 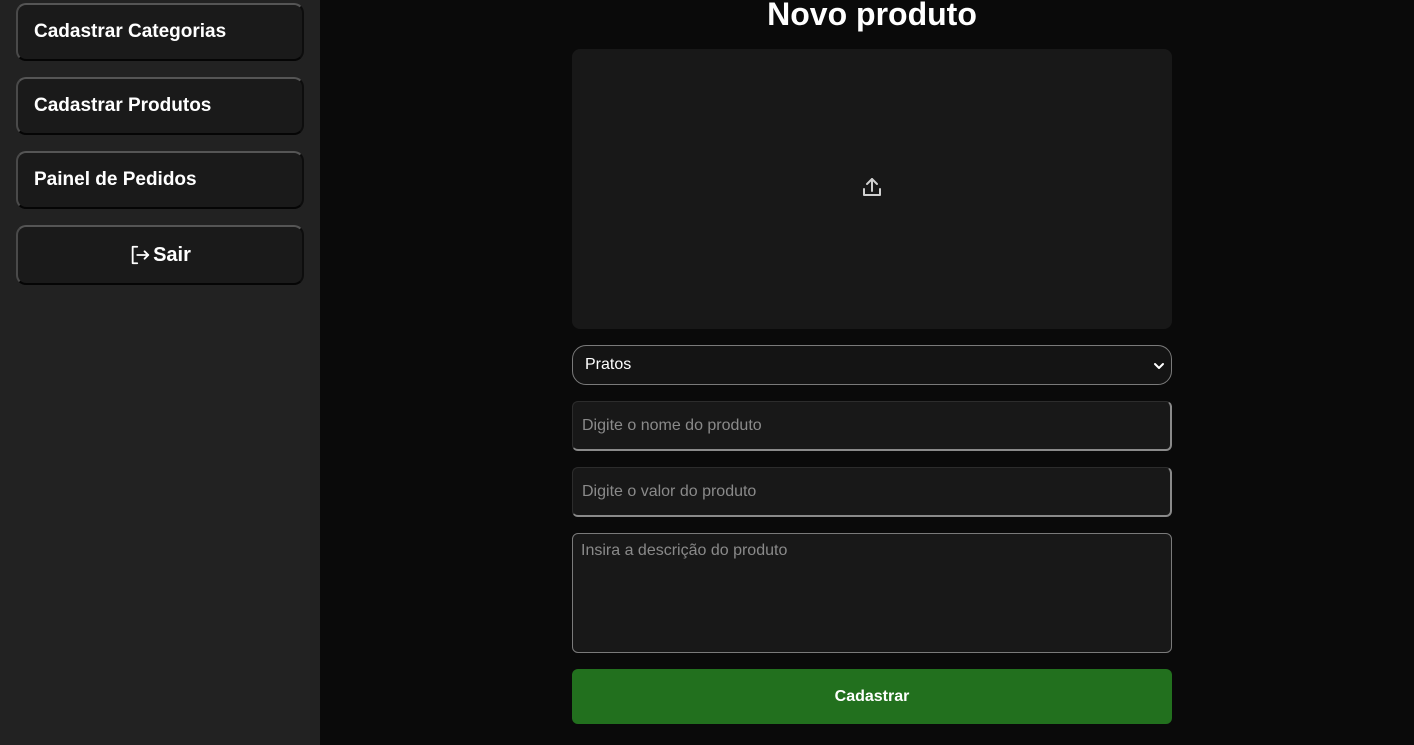 I want to click on sidebar-item-cadastrar-categorias: Cadastrar Categorias, so click(x=160, y=32).